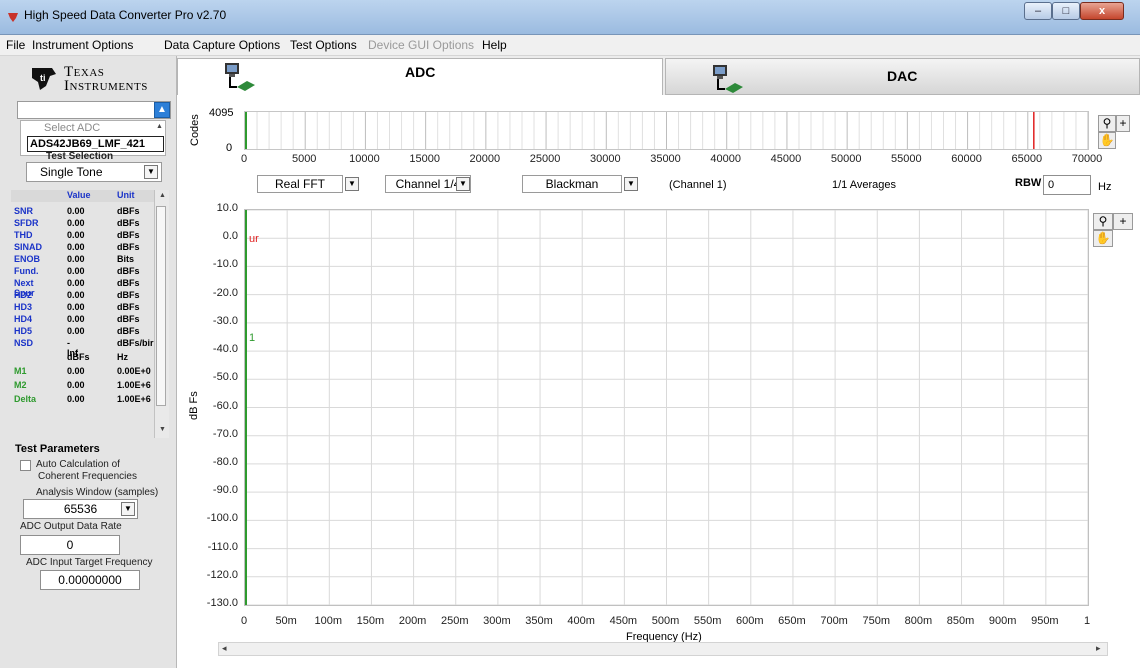  Describe the element at coordinates (786, 159) in the screenshot. I see `codes-xtick: 45000` at that location.